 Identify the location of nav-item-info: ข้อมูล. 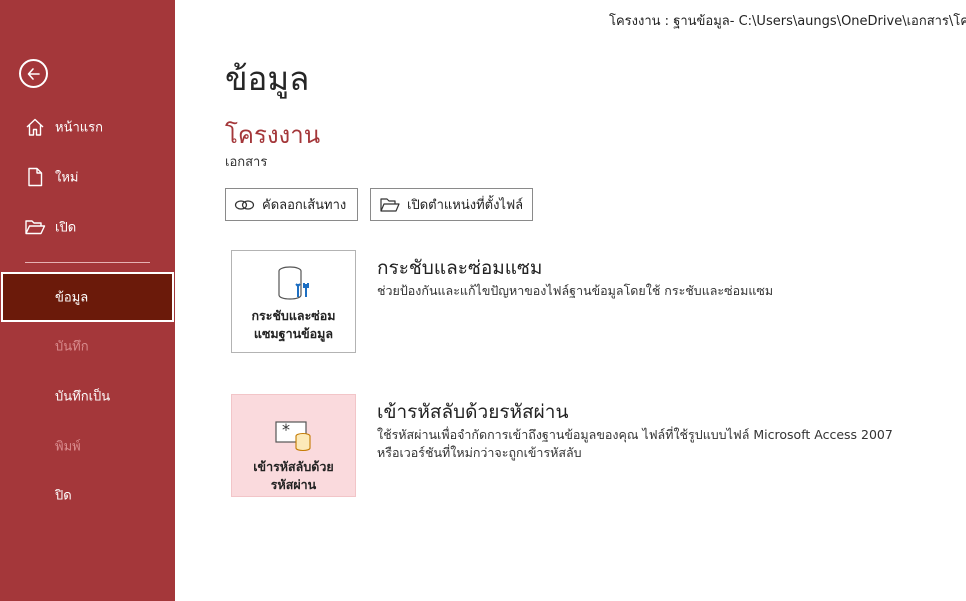
(87, 297).